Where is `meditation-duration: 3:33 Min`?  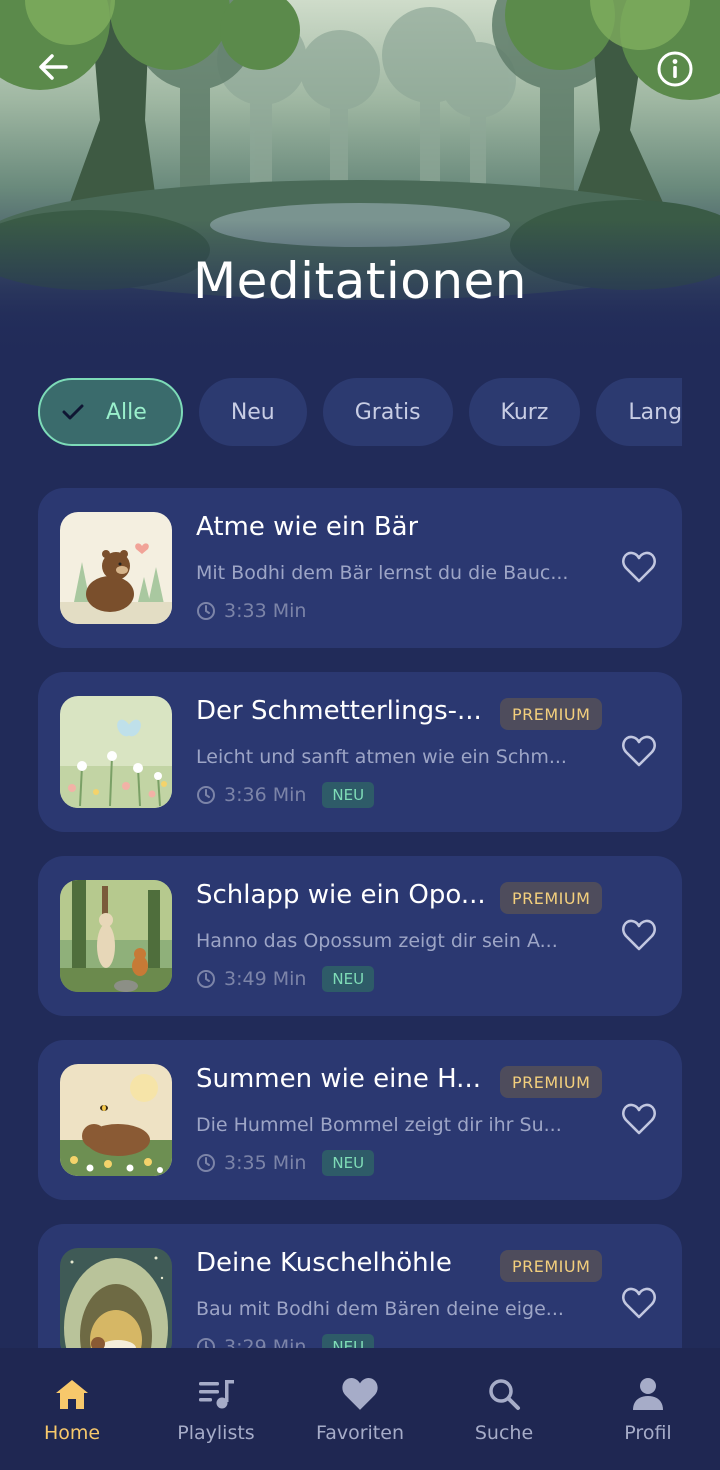 meditation-duration: 3:33 Min is located at coordinates (265, 611).